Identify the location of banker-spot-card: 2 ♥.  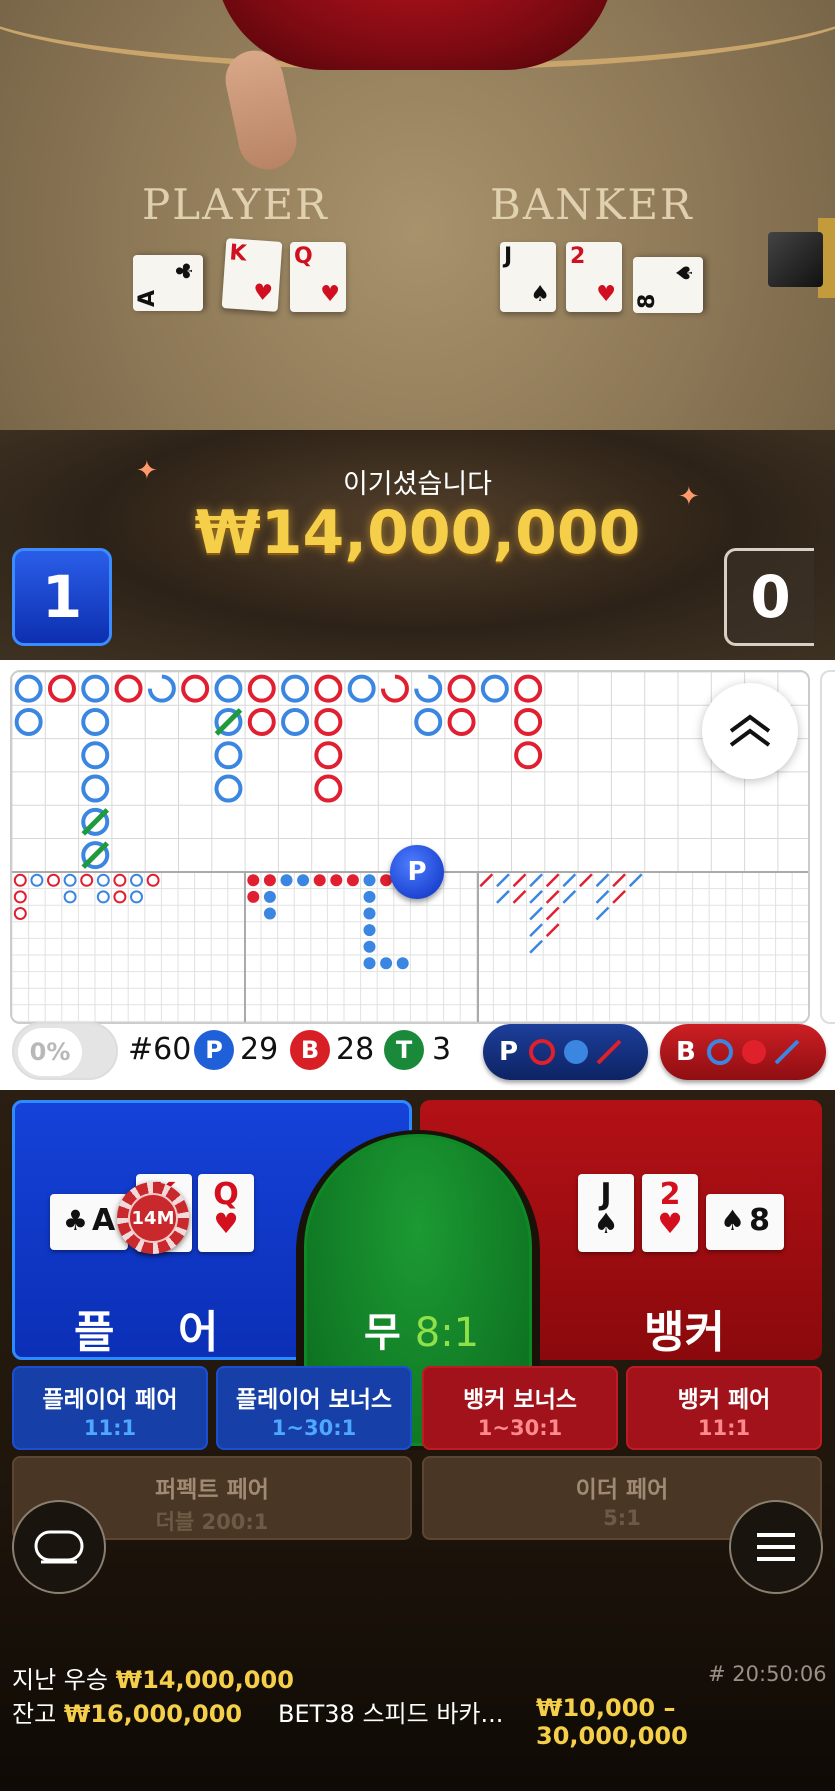
(670, 1213).